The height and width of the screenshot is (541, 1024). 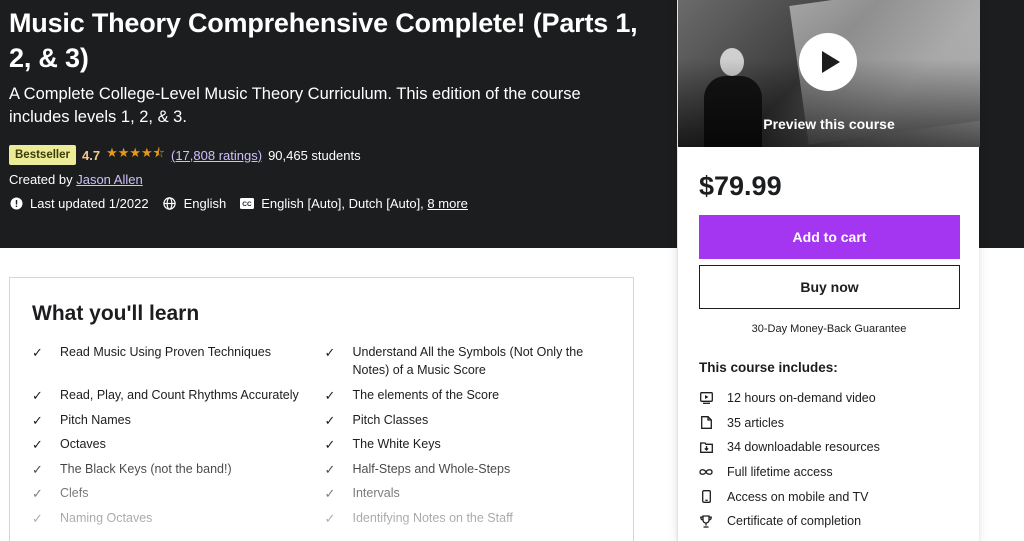 I want to click on last-updated-text: Last updated 1/2022, so click(x=89, y=203).